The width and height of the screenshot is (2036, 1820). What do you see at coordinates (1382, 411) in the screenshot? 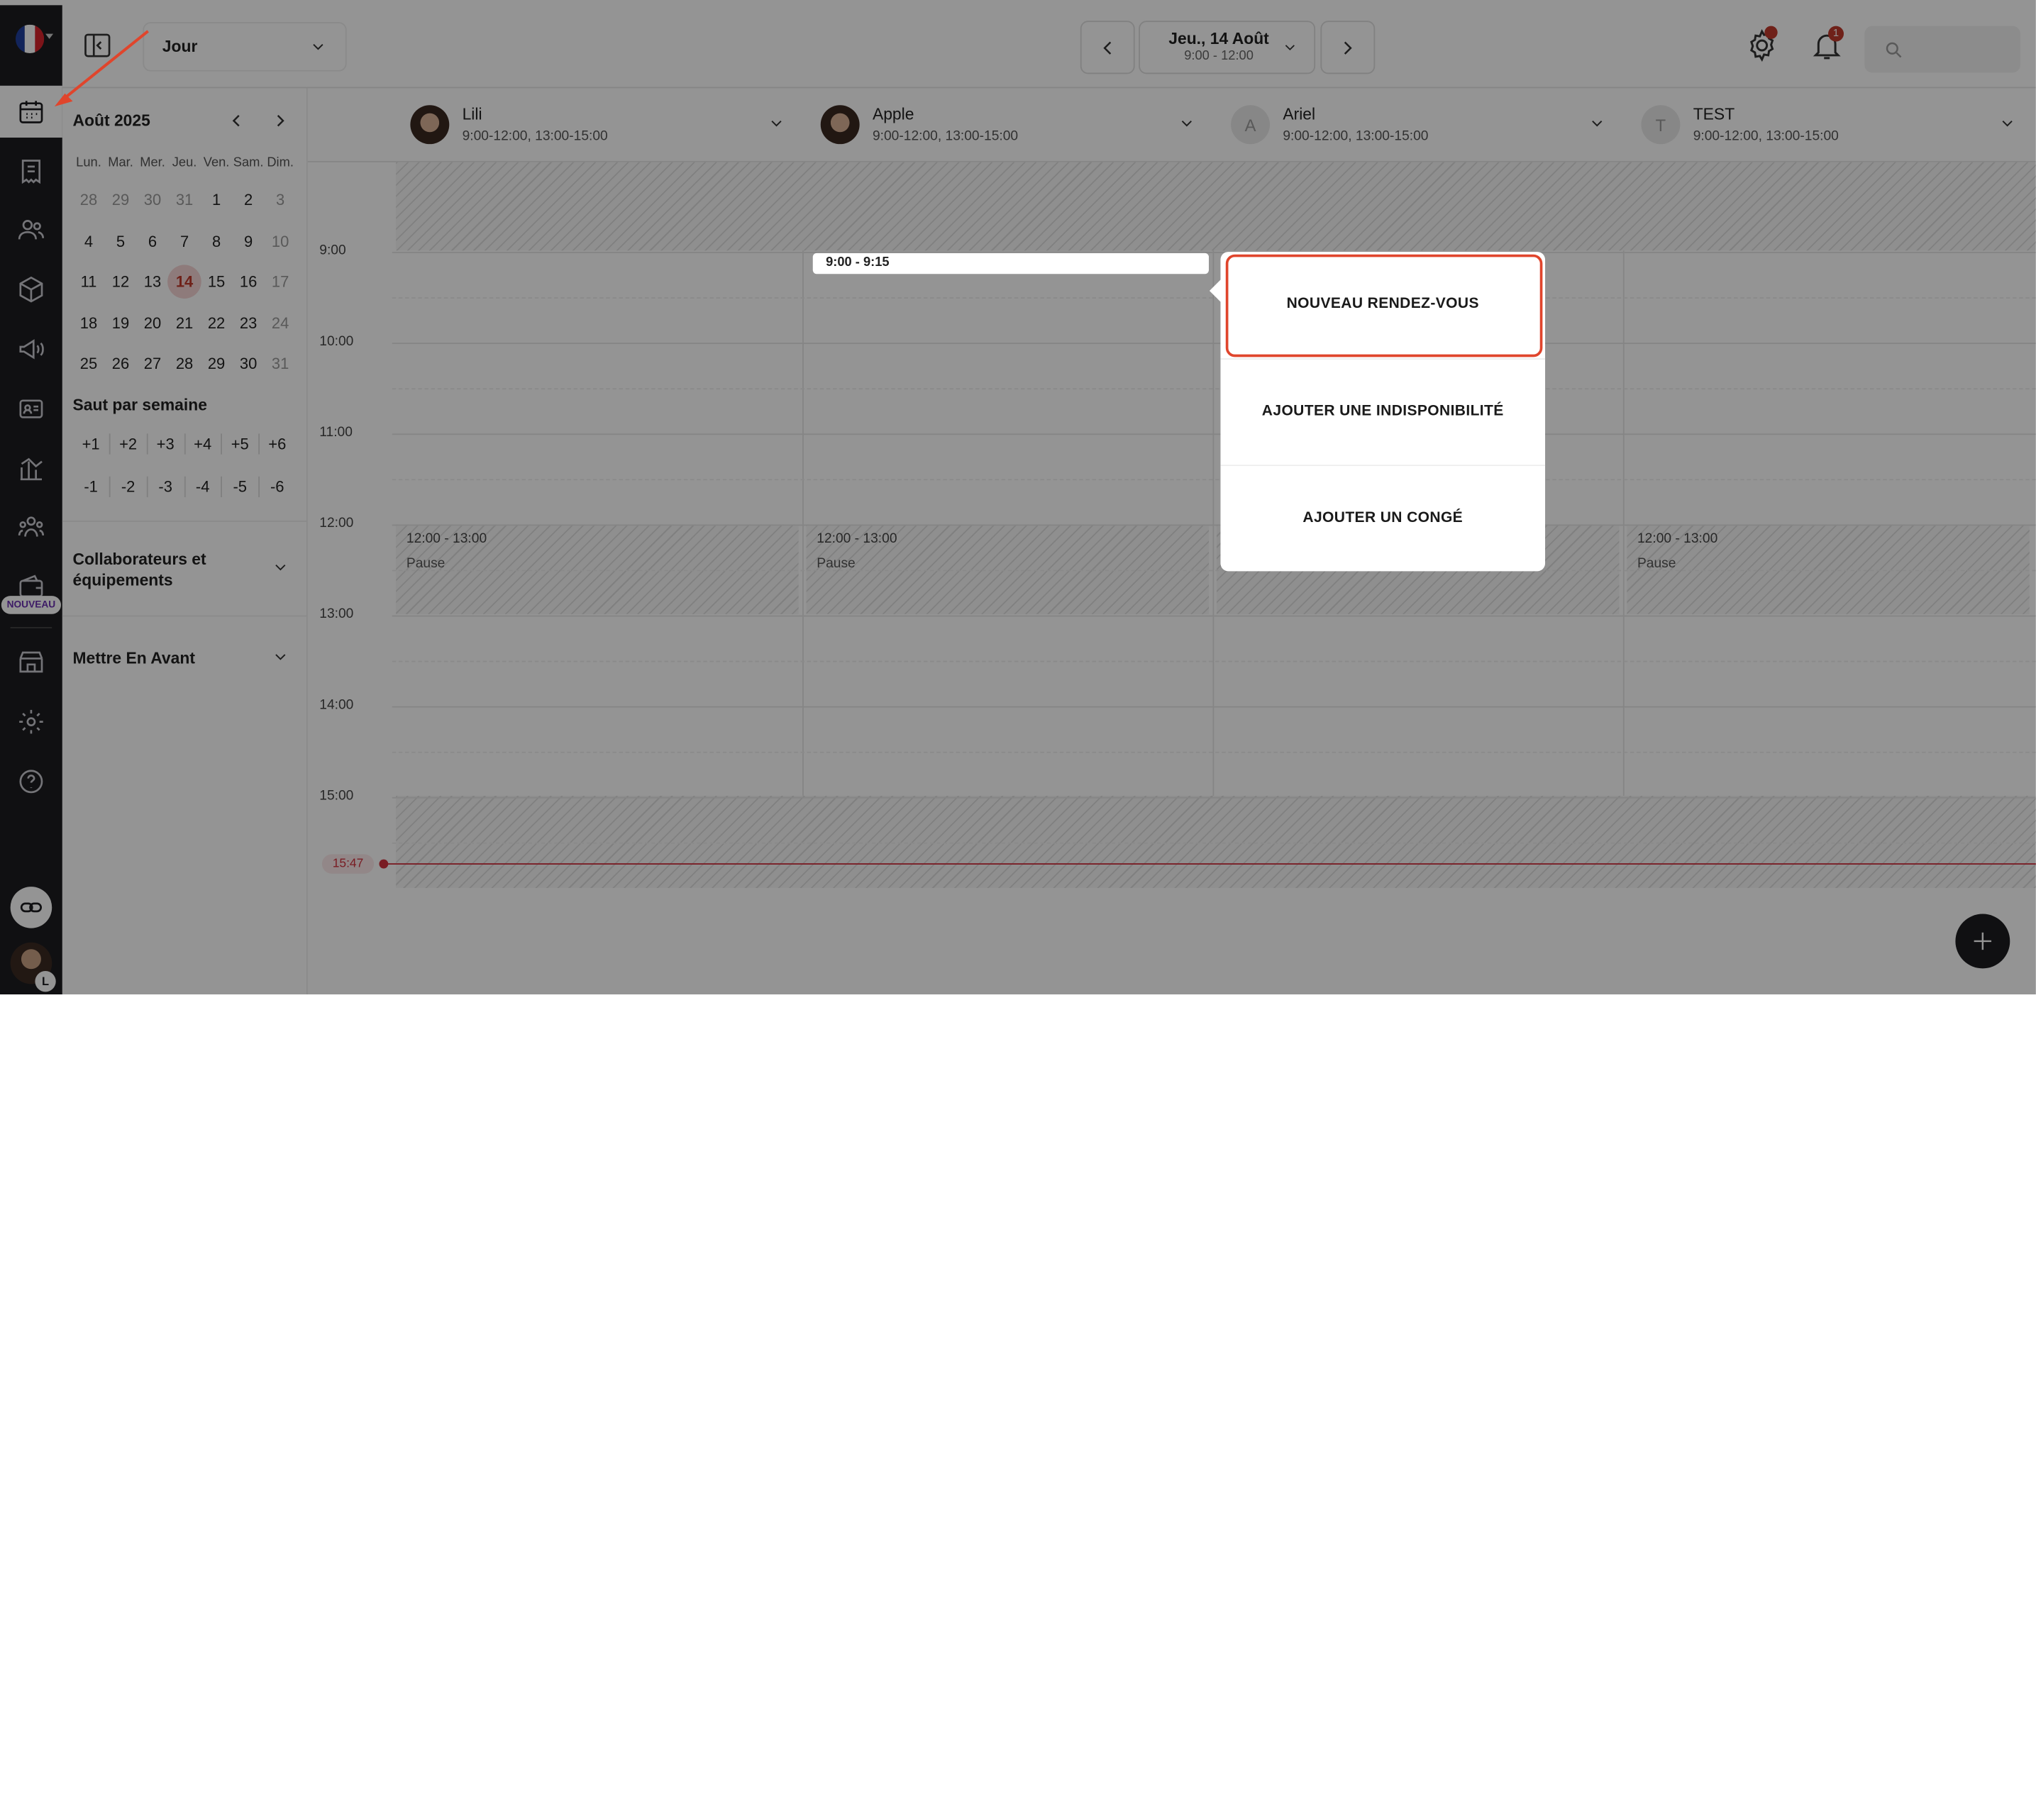
I see `add-unavailability-option: AJOUTER UNE INDISPONIBILITÉ` at bounding box center [1382, 411].